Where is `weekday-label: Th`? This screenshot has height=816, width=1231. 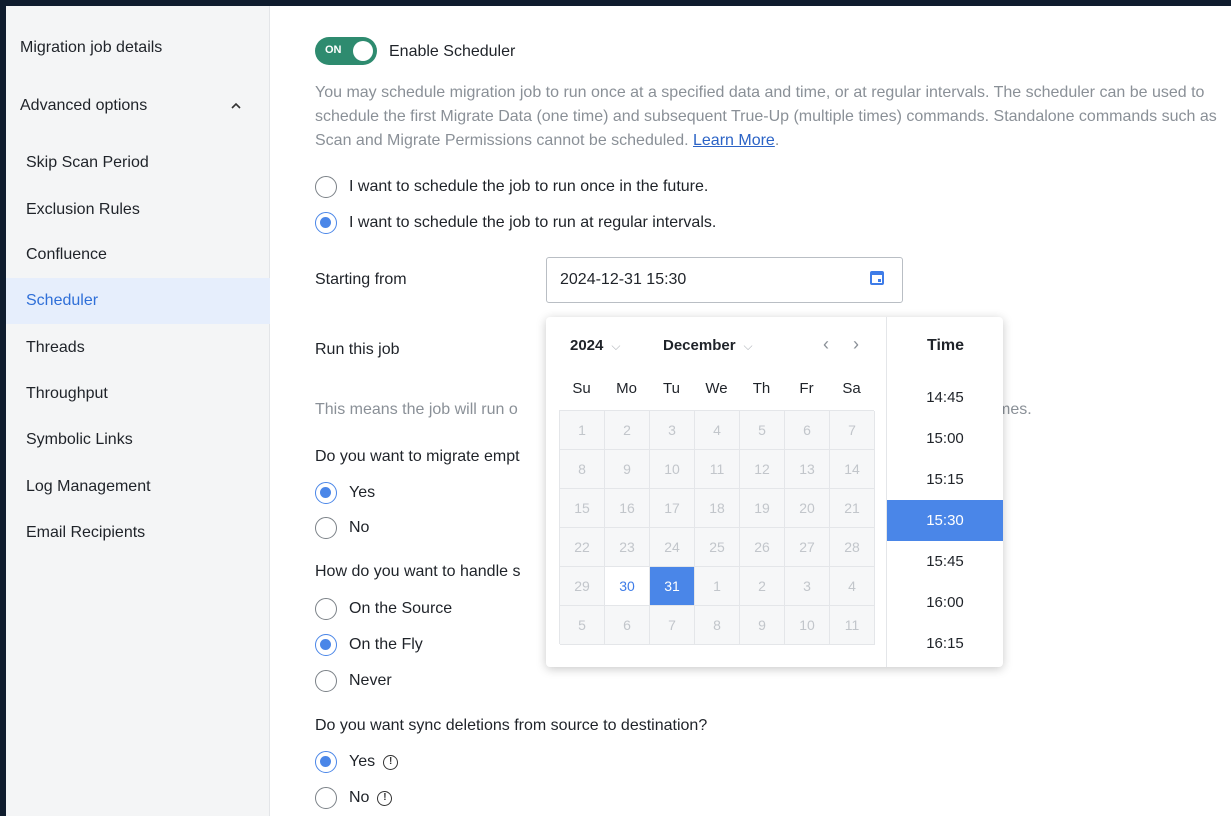 weekday-label: Th is located at coordinates (761, 388).